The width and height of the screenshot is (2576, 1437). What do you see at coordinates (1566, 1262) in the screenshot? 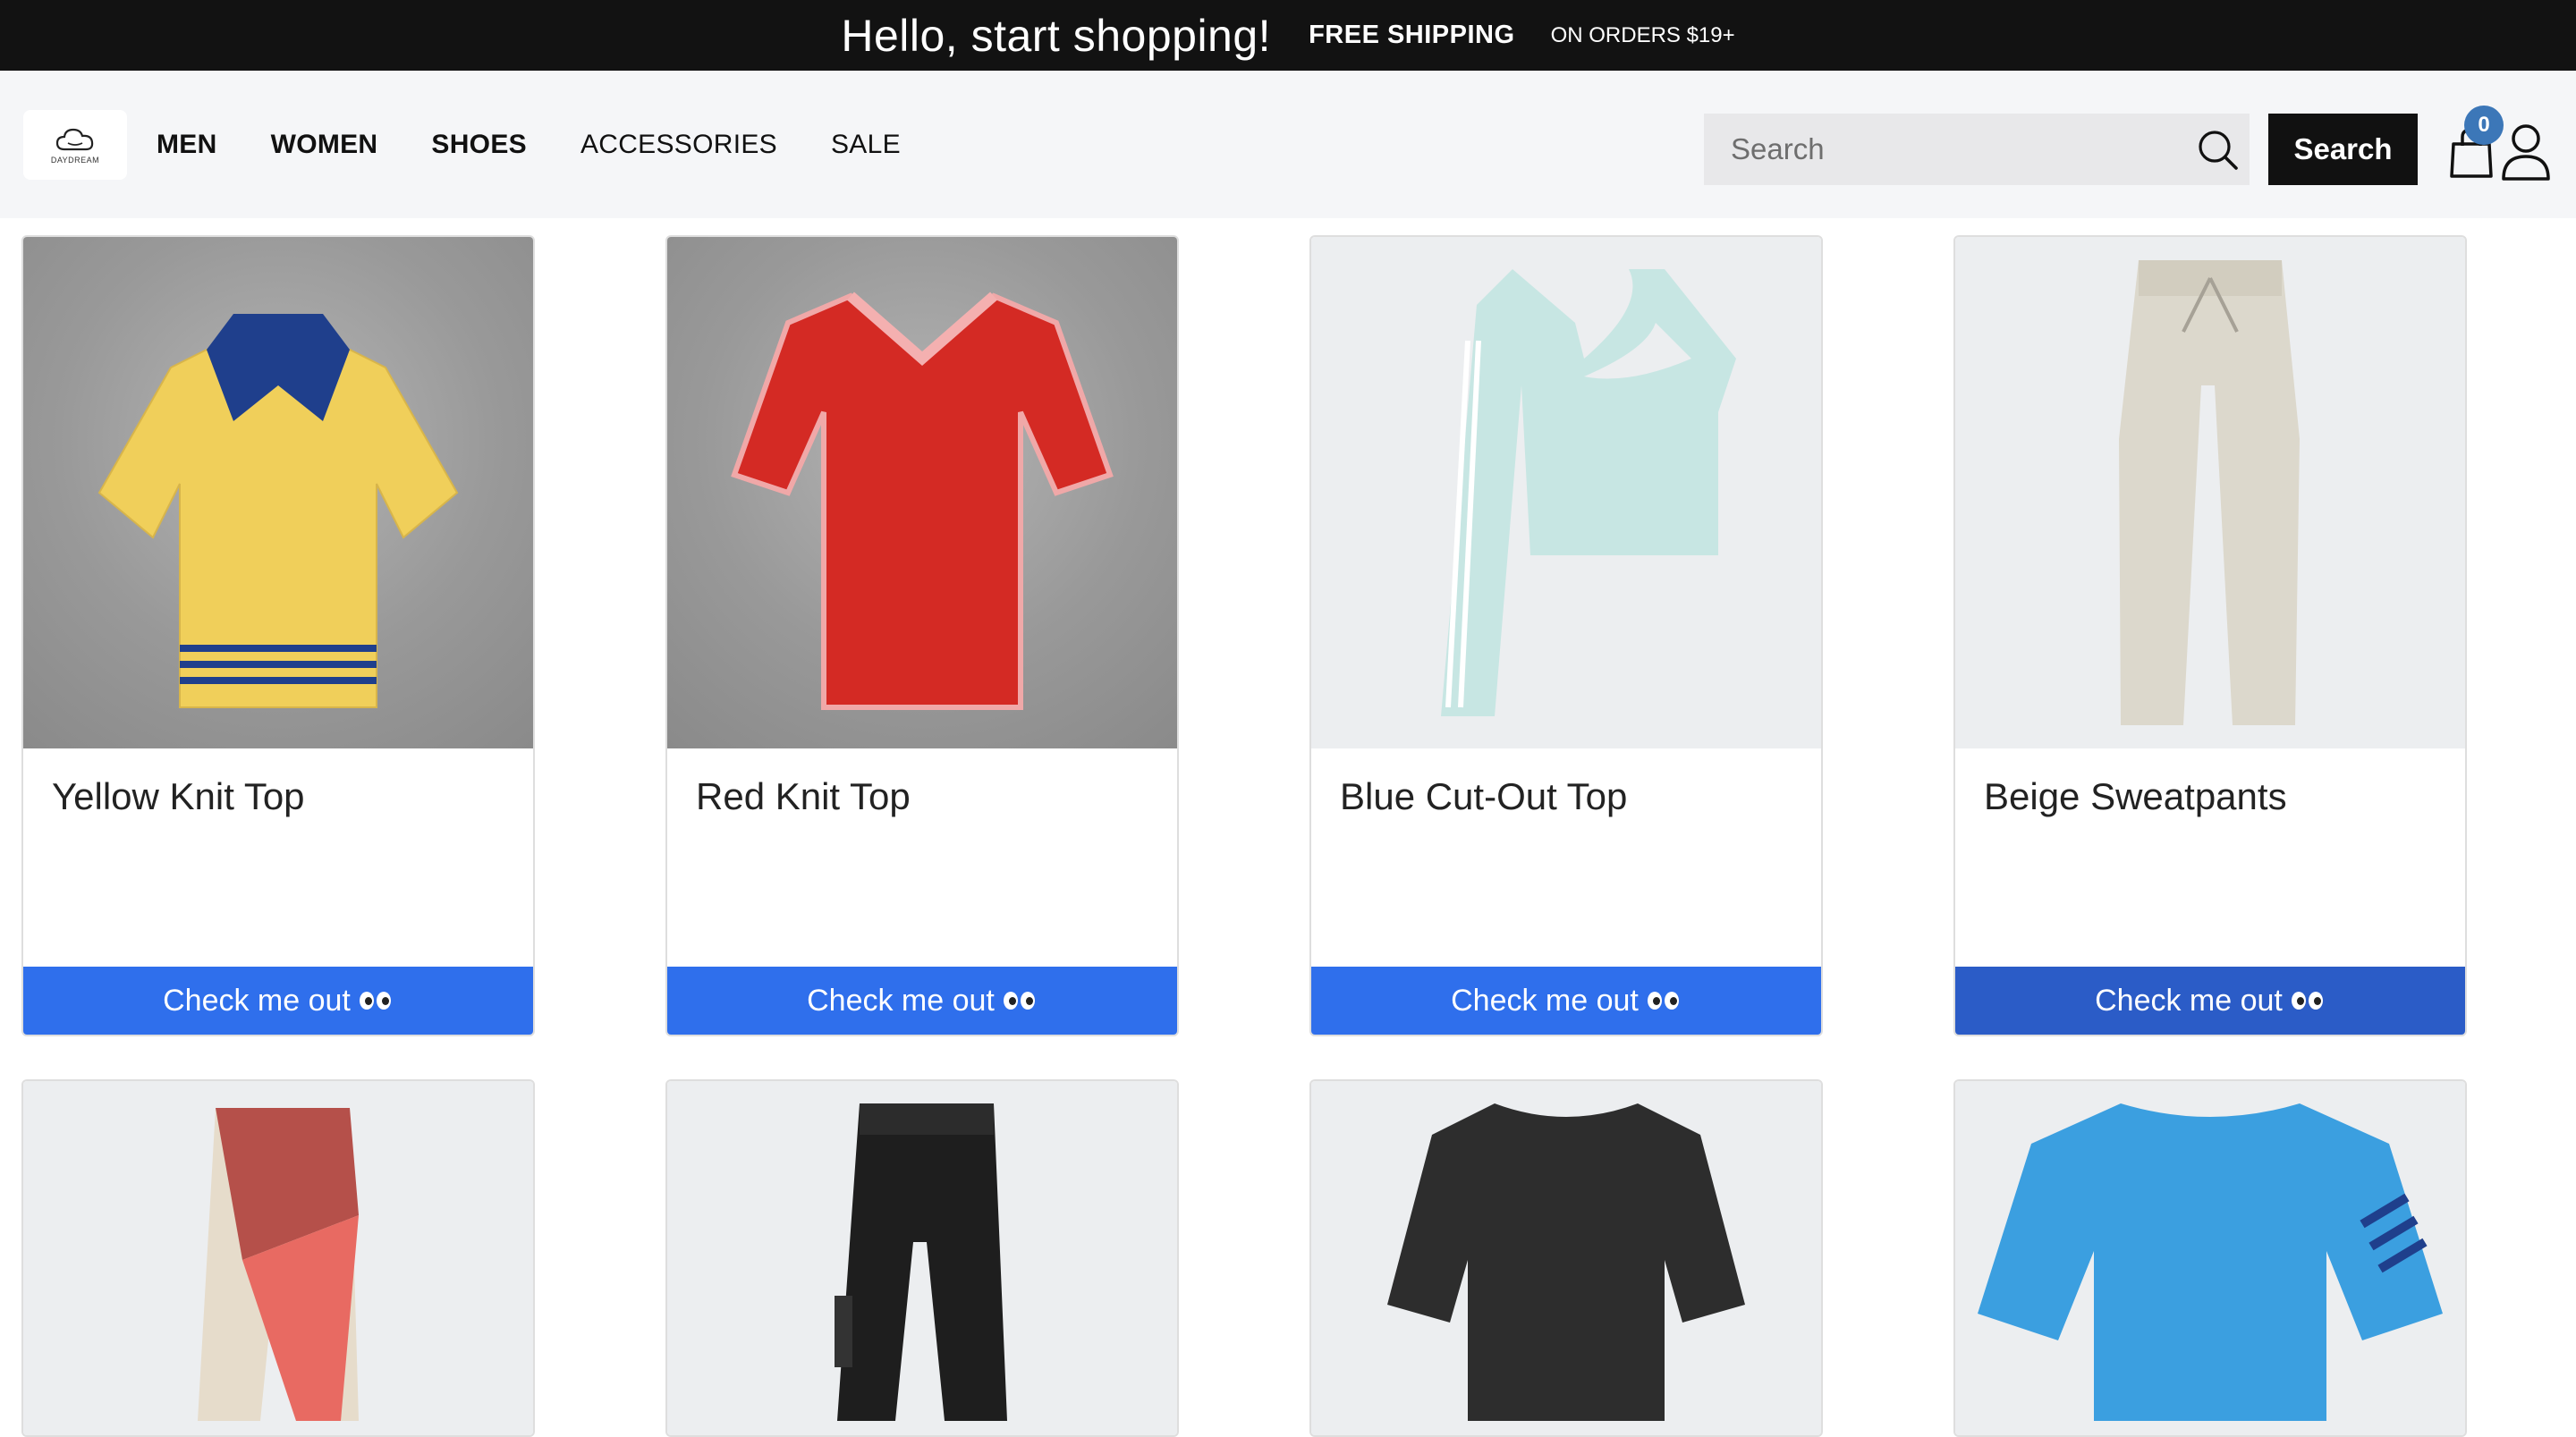
I see `black-tshirt-image` at bounding box center [1566, 1262].